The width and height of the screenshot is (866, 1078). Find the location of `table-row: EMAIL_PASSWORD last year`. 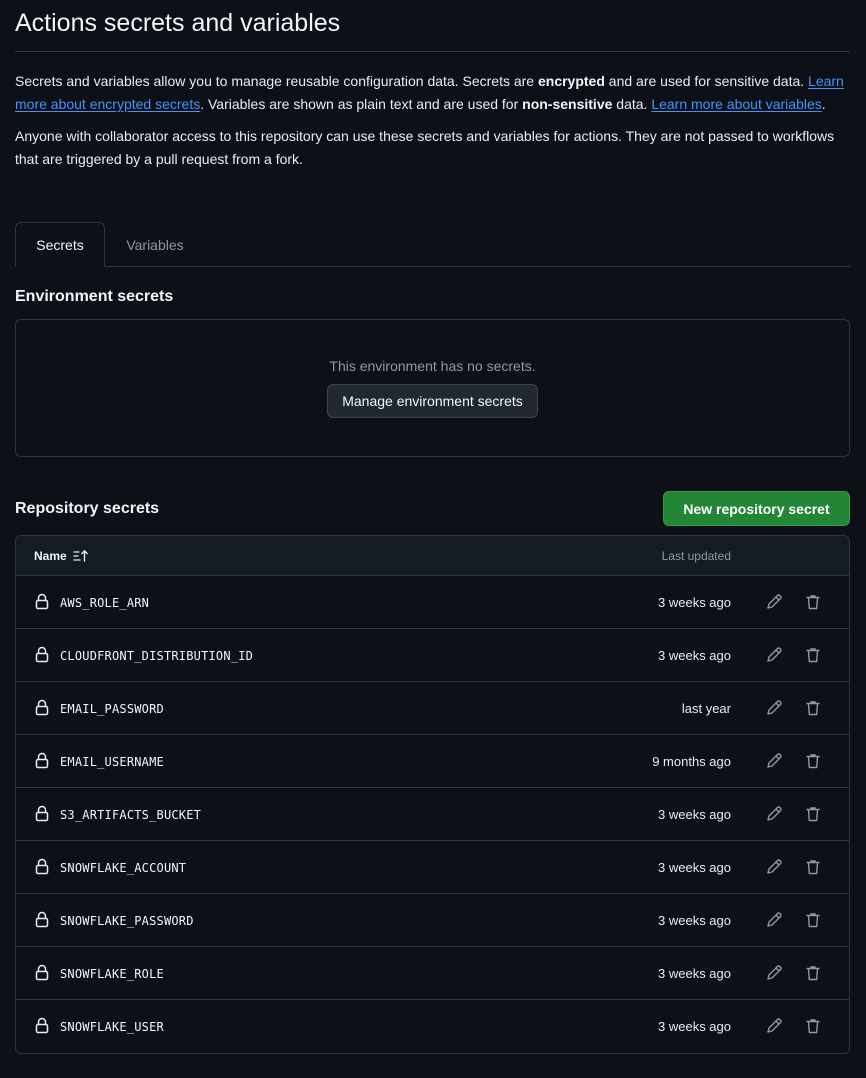

table-row: EMAIL_PASSWORD last year is located at coordinates (432, 708).